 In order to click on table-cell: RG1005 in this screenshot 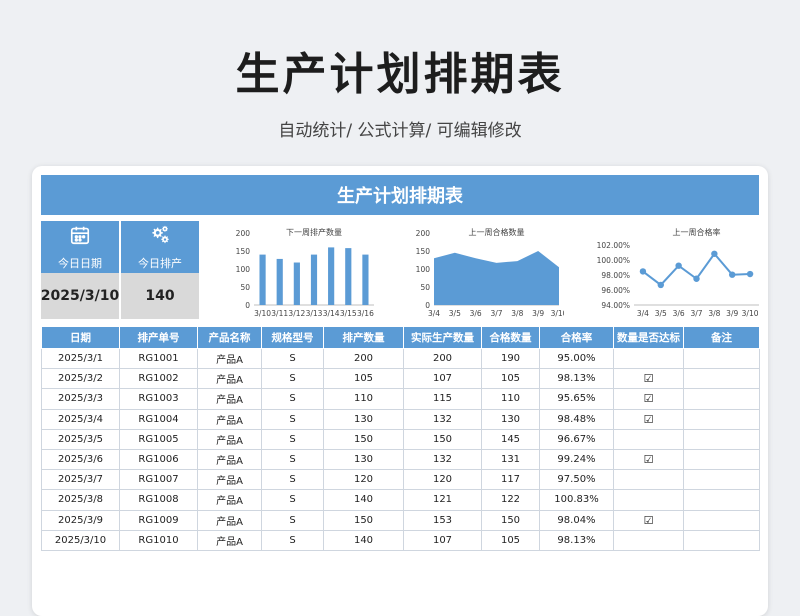, I will do `click(158, 439)`.